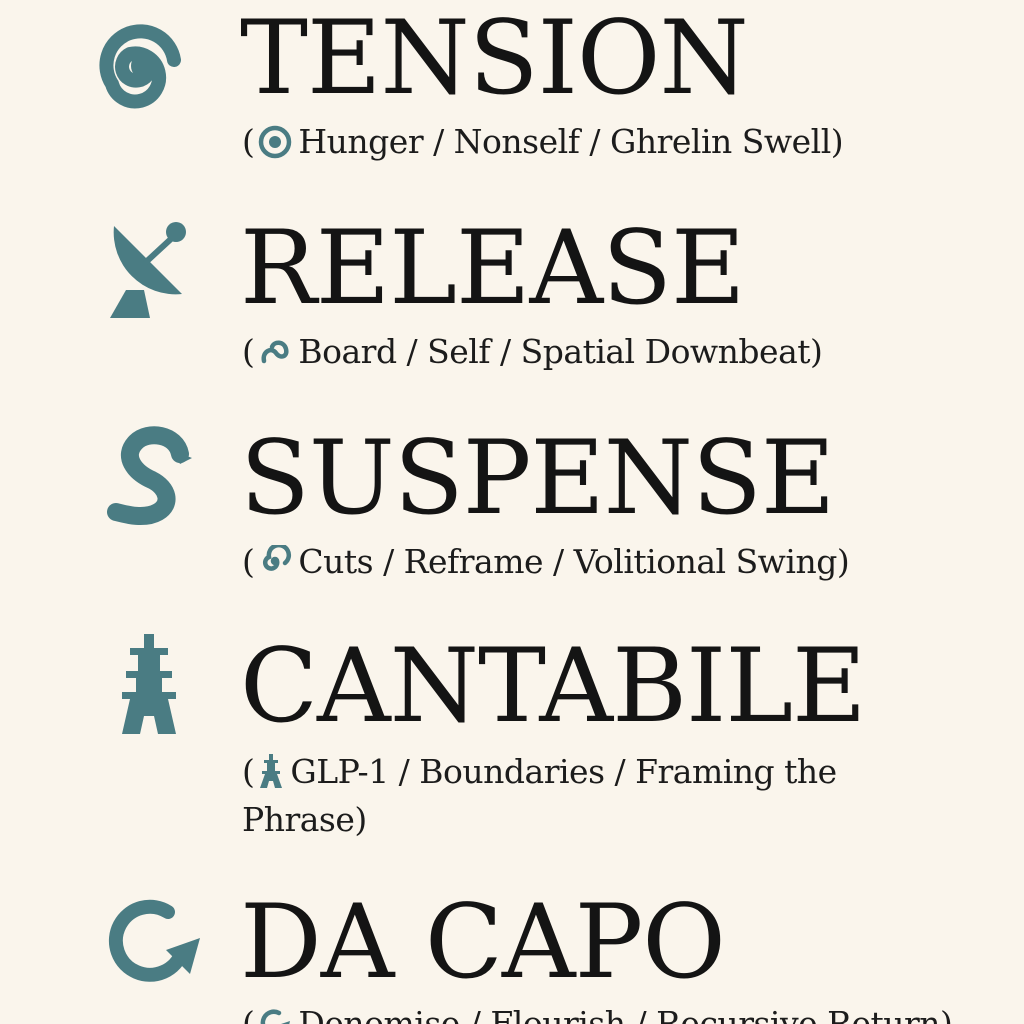 This screenshot has height=1024, width=1024. I want to click on section-title: RELEASE, so click(492, 268).